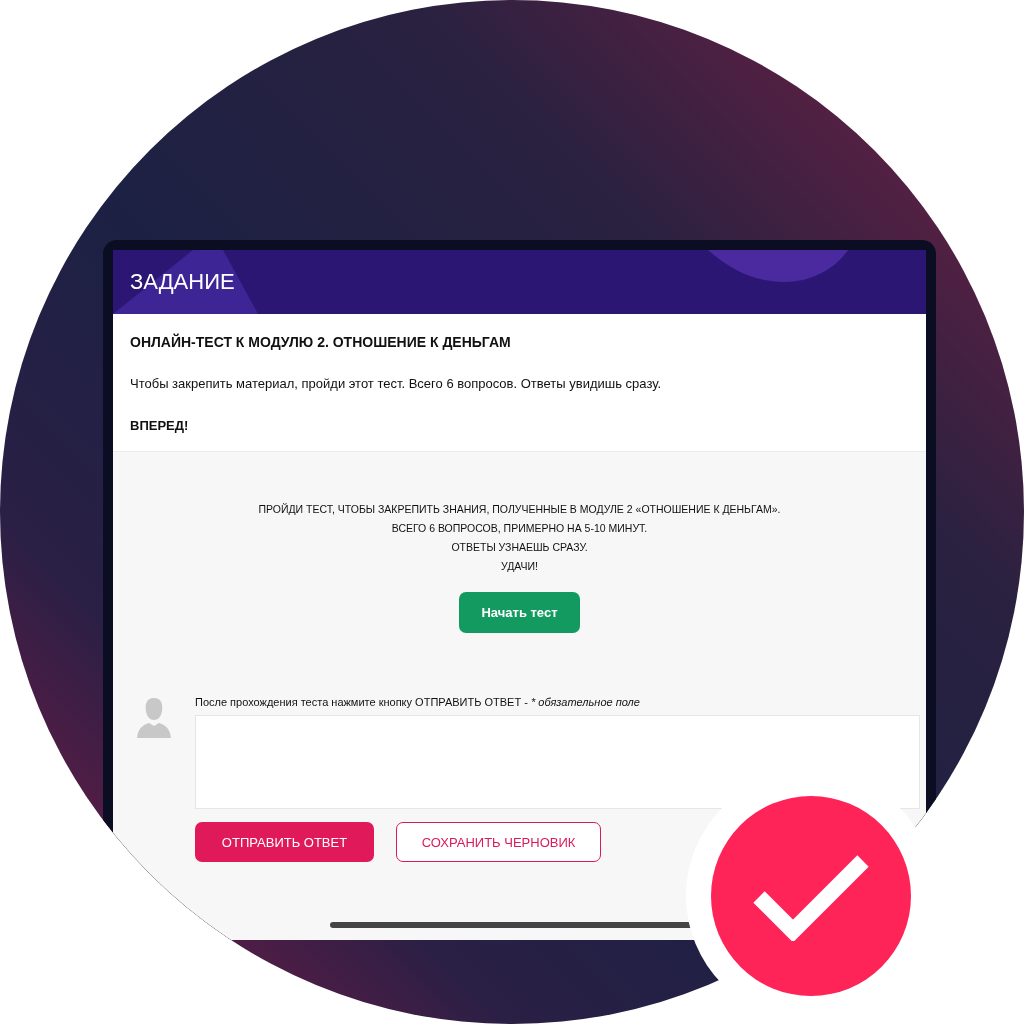 This screenshot has height=1024, width=1024. I want to click on intro-text: ПРОЙДИ ТЕСТ, ЧТОБЫ ЗАКРЕПИТЬ ЗНАНИЯ, ПОЛУЧЕННЫЕ В МОДУЛЕ 2 «ОТНОШЕНИЕ К ДЕНЬГАМ»., so click(519, 509).